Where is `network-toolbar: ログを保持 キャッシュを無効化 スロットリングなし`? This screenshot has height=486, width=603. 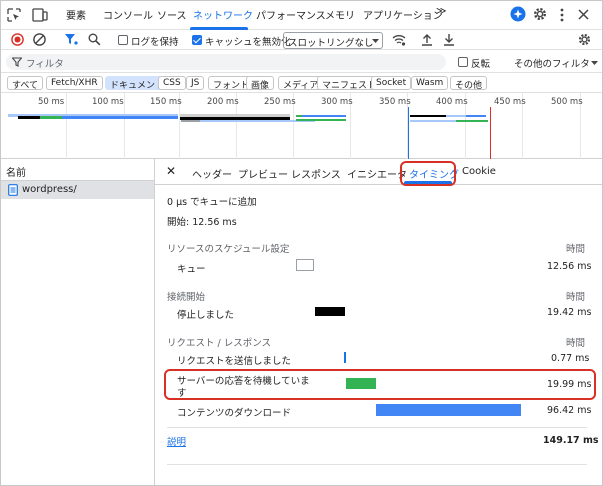 network-toolbar: ログを保持 キャッシュを無効化 スロットリングなし is located at coordinates (301, 40).